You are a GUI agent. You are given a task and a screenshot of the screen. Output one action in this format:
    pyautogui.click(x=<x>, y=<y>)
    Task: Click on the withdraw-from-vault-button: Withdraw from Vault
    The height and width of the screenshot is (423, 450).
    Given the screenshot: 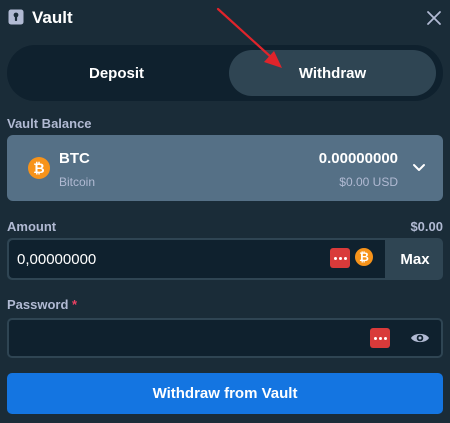 What is the action you would take?
    pyautogui.click(x=225, y=393)
    